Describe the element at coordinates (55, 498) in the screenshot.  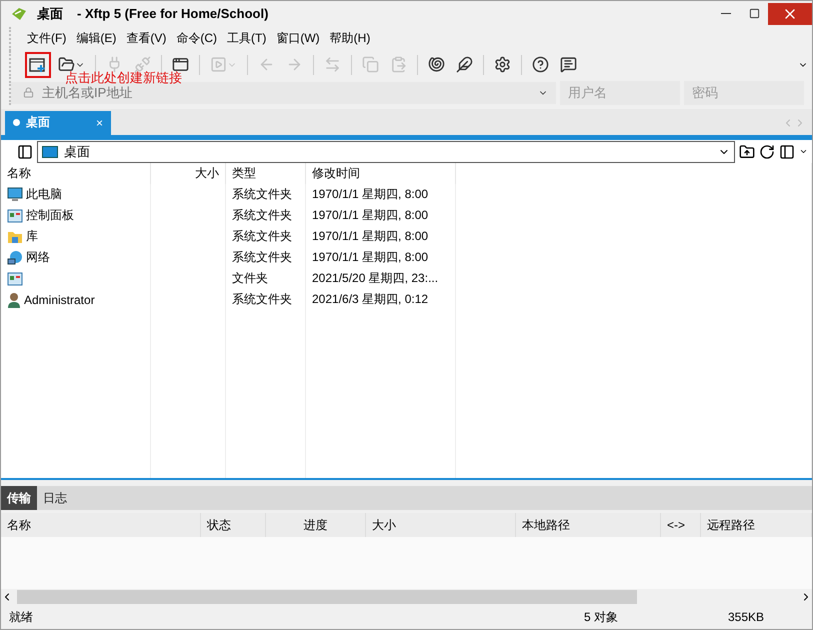
I see `panel-tab: 日志` at that location.